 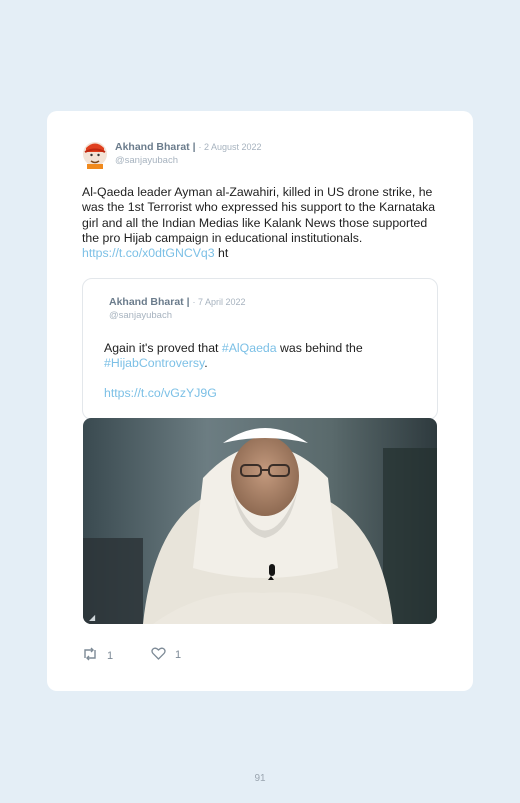 What do you see at coordinates (160, 393) in the screenshot?
I see `quoted-url: https://t.co/vGzYJ9G` at bounding box center [160, 393].